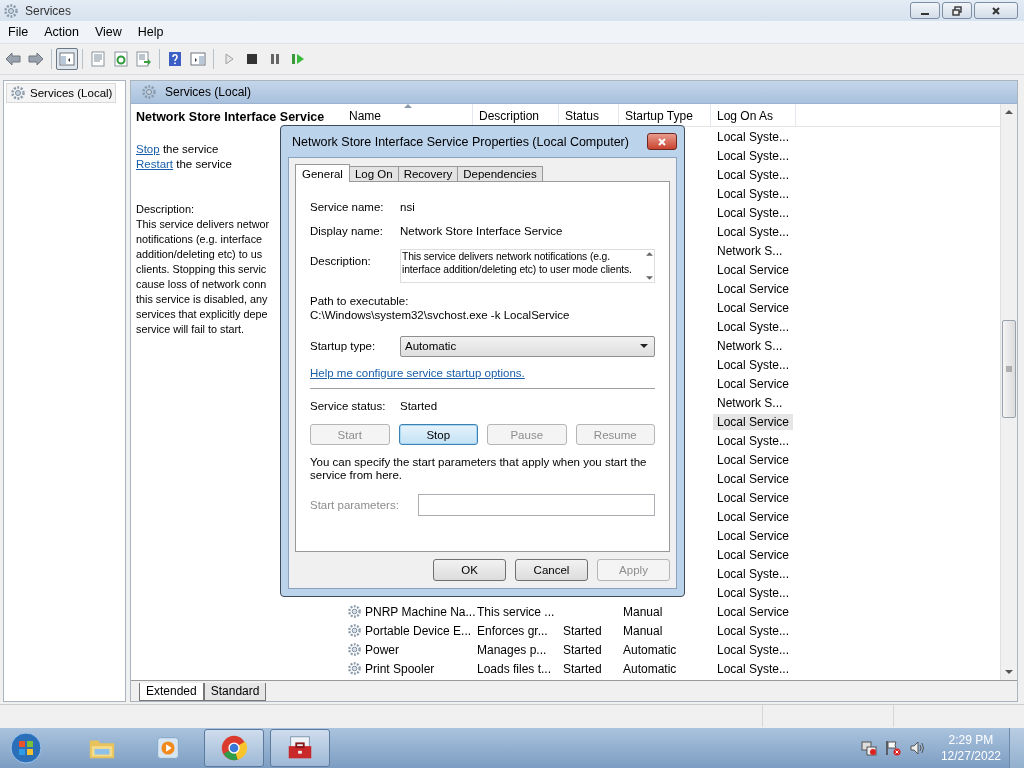  What do you see at coordinates (360, 301) in the screenshot?
I see `field-label: Path to executable:` at bounding box center [360, 301].